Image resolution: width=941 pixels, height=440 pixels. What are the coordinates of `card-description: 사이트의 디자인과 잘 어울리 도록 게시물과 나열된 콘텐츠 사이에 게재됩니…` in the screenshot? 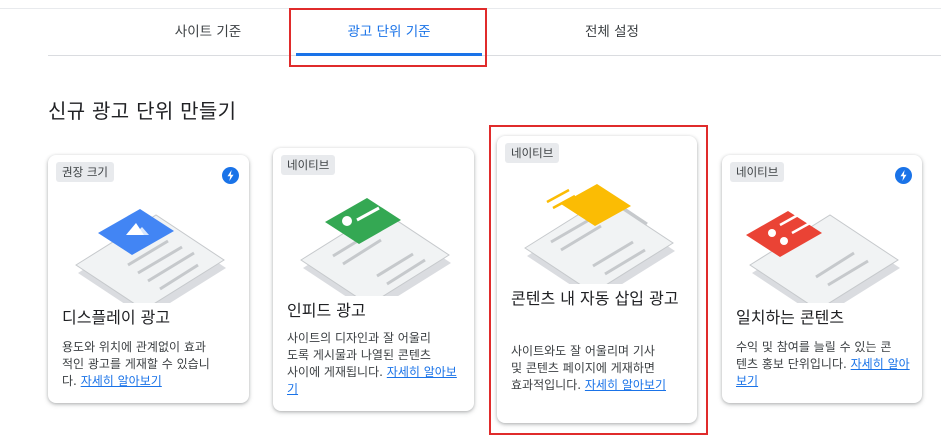 It's located at (372, 363).